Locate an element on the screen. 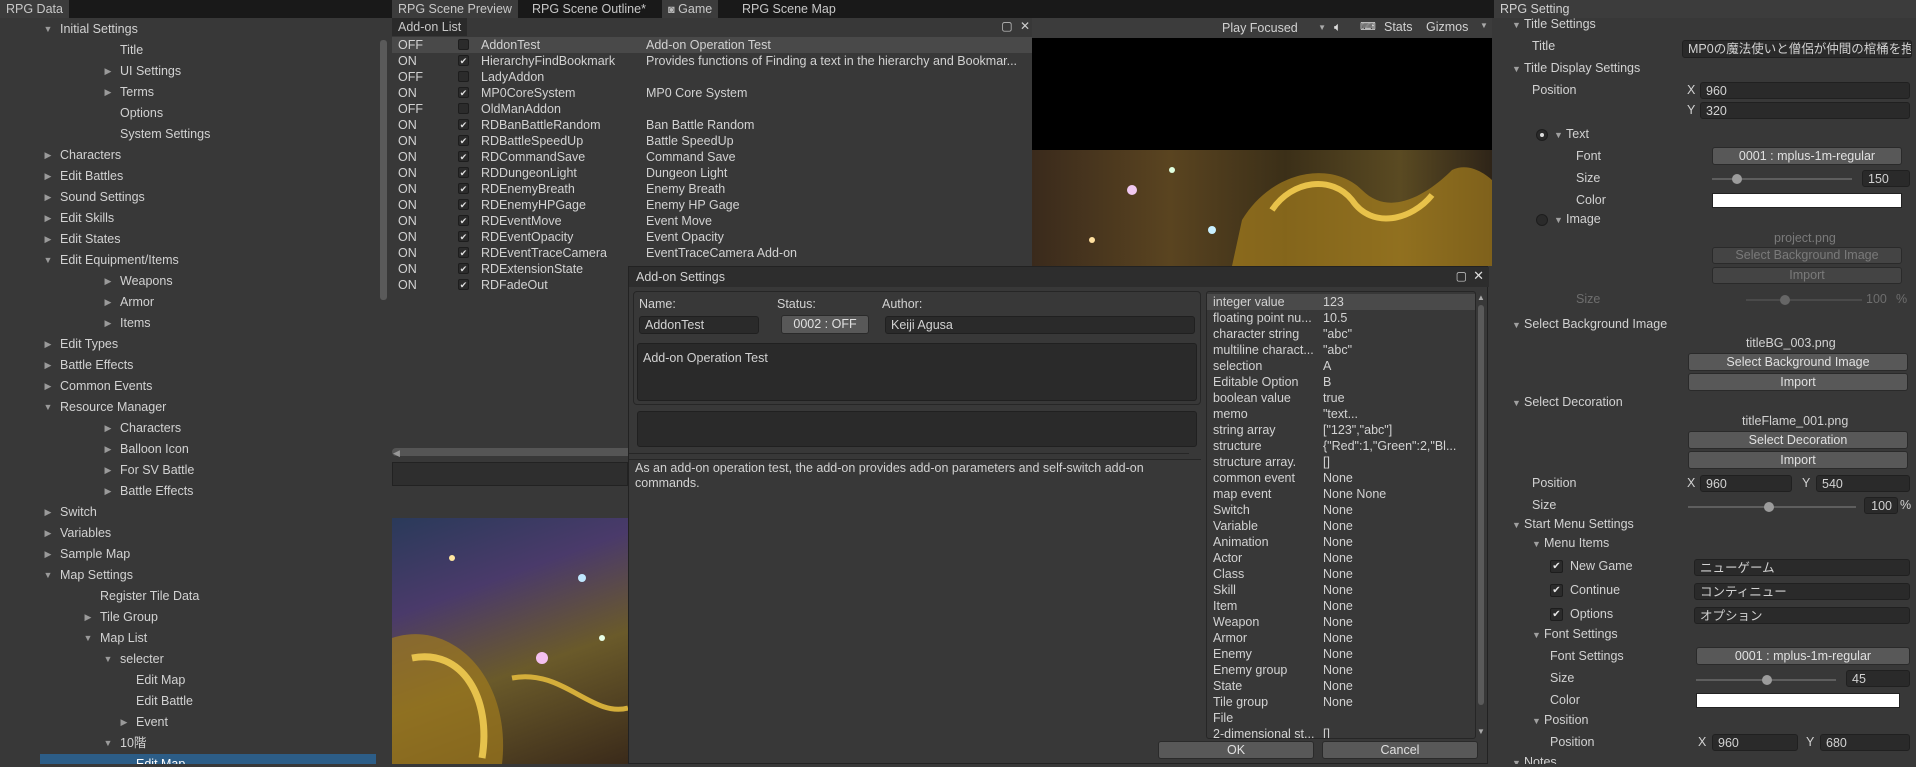 The image size is (1916, 767). parameter-row: Editable Option B is located at coordinates (1341, 382).